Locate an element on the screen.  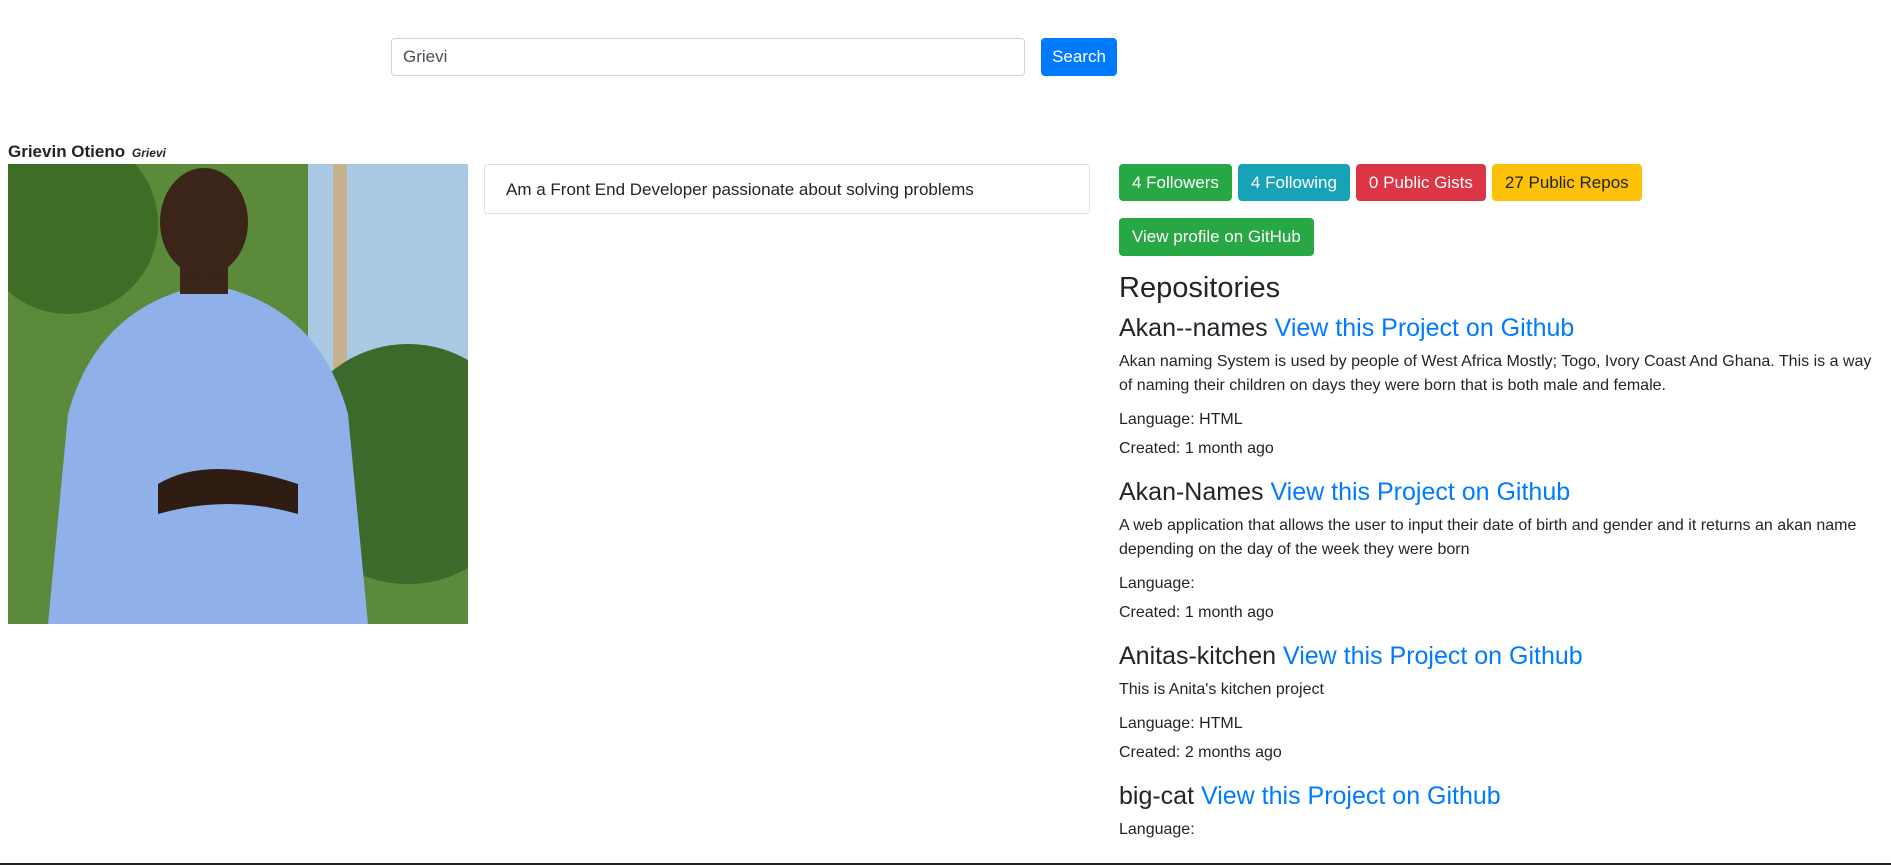
repo-created: Created: 2 months ago is located at coordinates (1200, 752).